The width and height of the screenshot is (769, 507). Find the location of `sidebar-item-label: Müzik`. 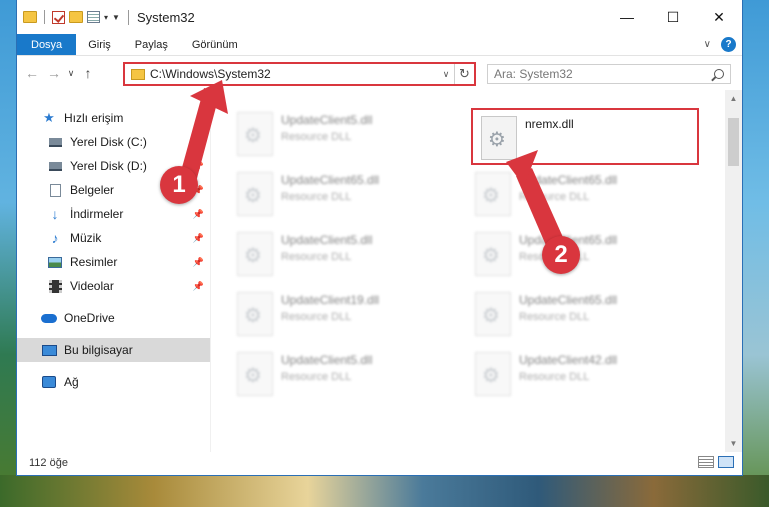

sidebar-item-label: Müzik is located at coordinates (86, 238).